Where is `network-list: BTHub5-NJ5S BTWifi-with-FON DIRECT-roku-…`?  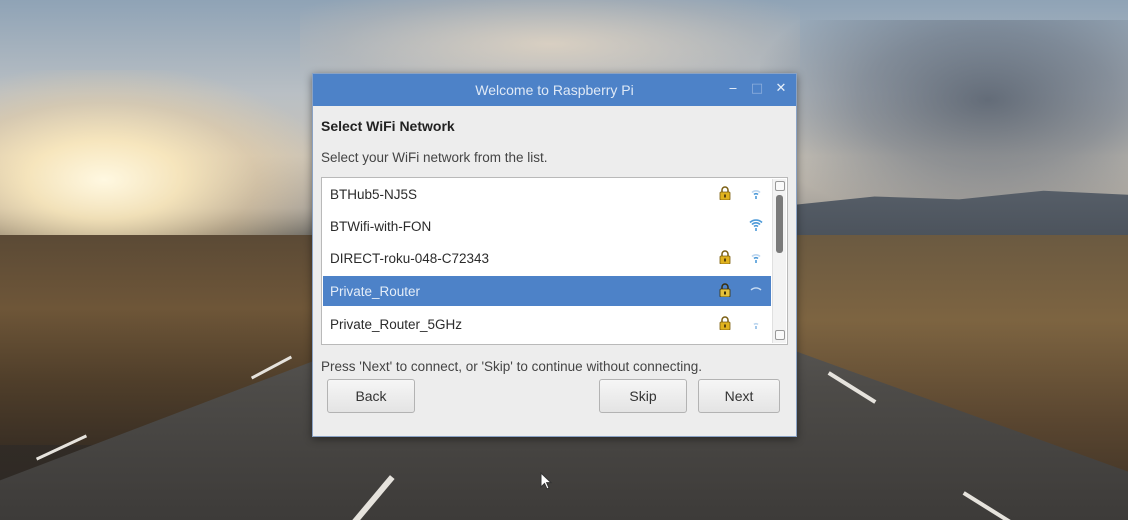 network-list: BTHub5-NJ5S BTWifi-with-FON DIRECT-roku-… is located at coordinates (554, 261).